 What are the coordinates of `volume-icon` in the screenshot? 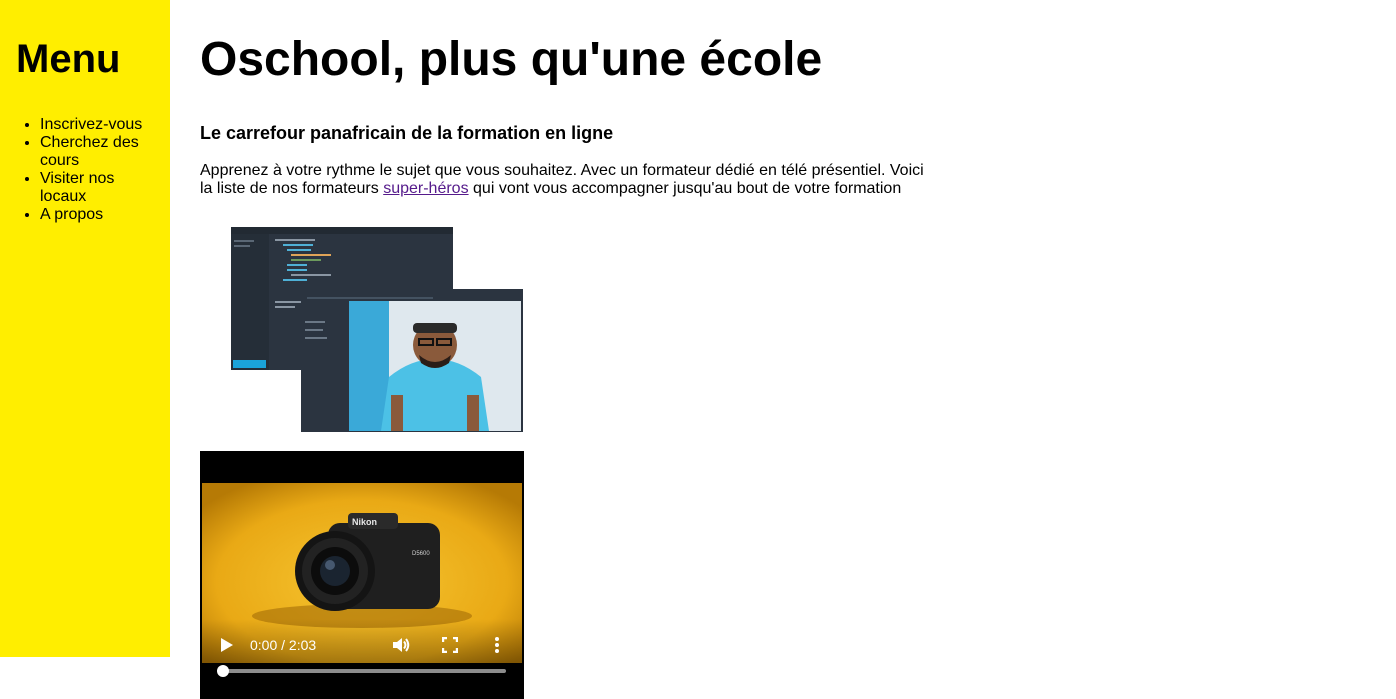 It's located at (401, 645).